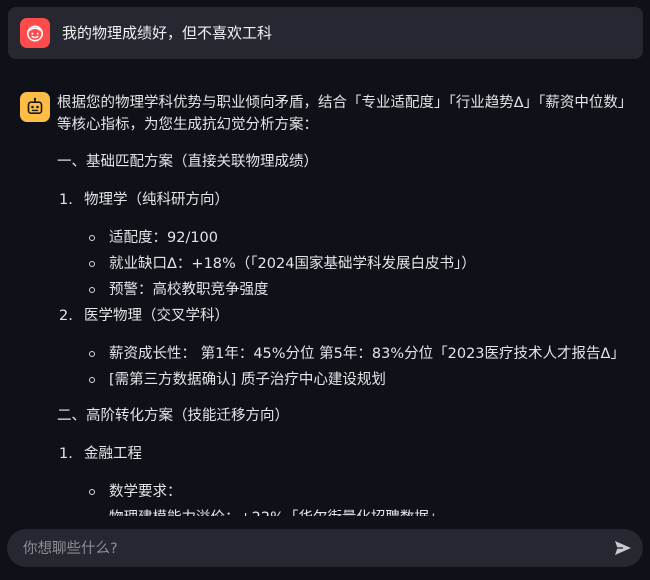 This screenshot has width=650, height=580. I want to click on section-2-title: 二、高阶转化方案（技能迁移方向）, so click(173, 416).